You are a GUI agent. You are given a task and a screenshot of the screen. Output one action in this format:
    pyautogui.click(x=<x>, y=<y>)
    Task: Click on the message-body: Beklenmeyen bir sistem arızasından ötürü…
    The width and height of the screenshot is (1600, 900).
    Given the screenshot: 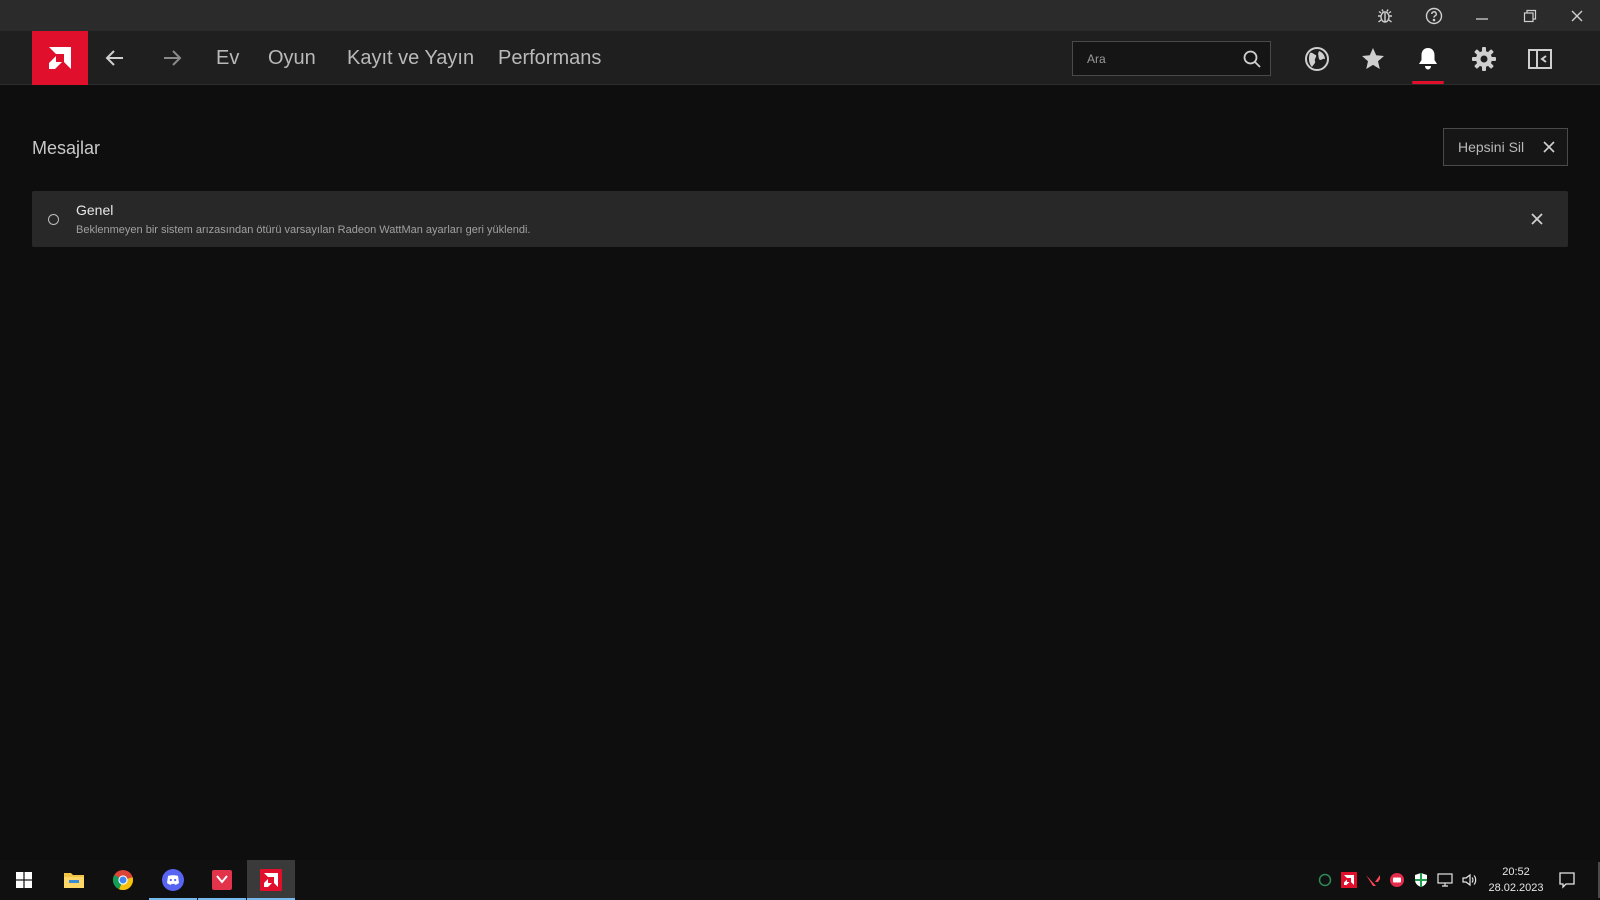 What is the action you would take?
    pyautogui.click(x=303, y=230)
    